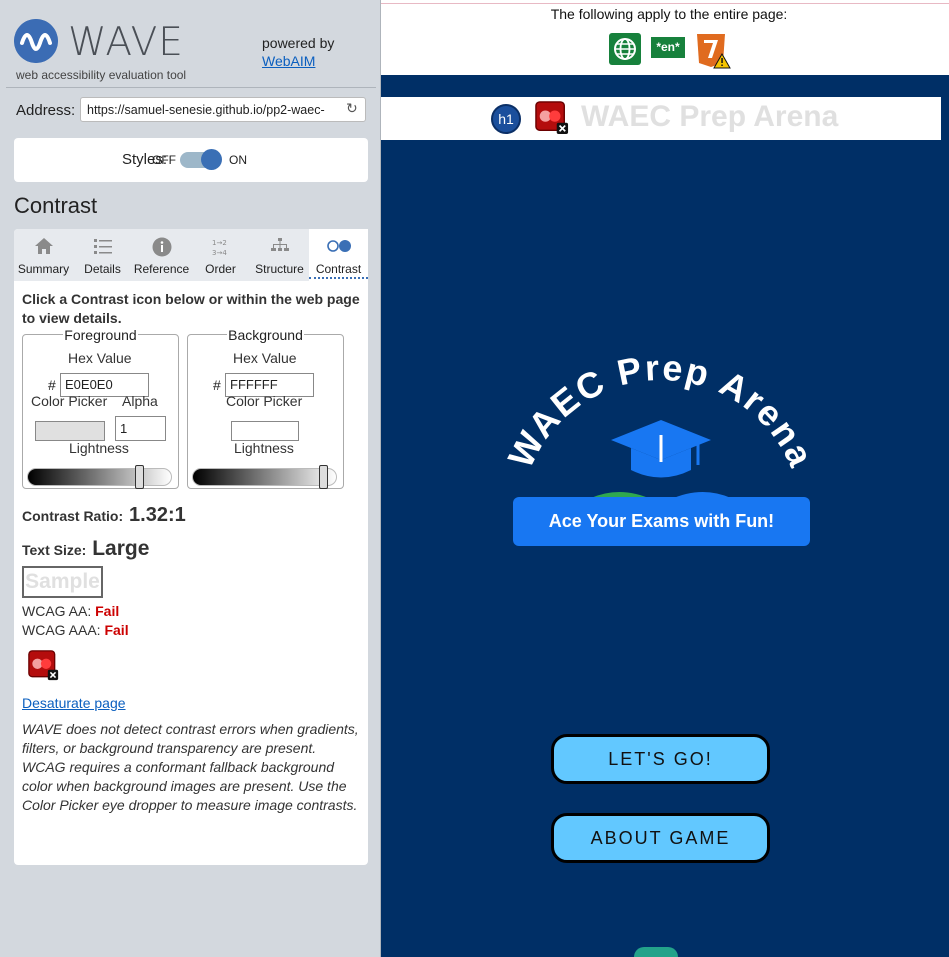 This screenshot has width=949, height=957. Describe the element at coordinates (99, 448) in the screenshot. I see `fg-lightness-label: Lightness` at that location.